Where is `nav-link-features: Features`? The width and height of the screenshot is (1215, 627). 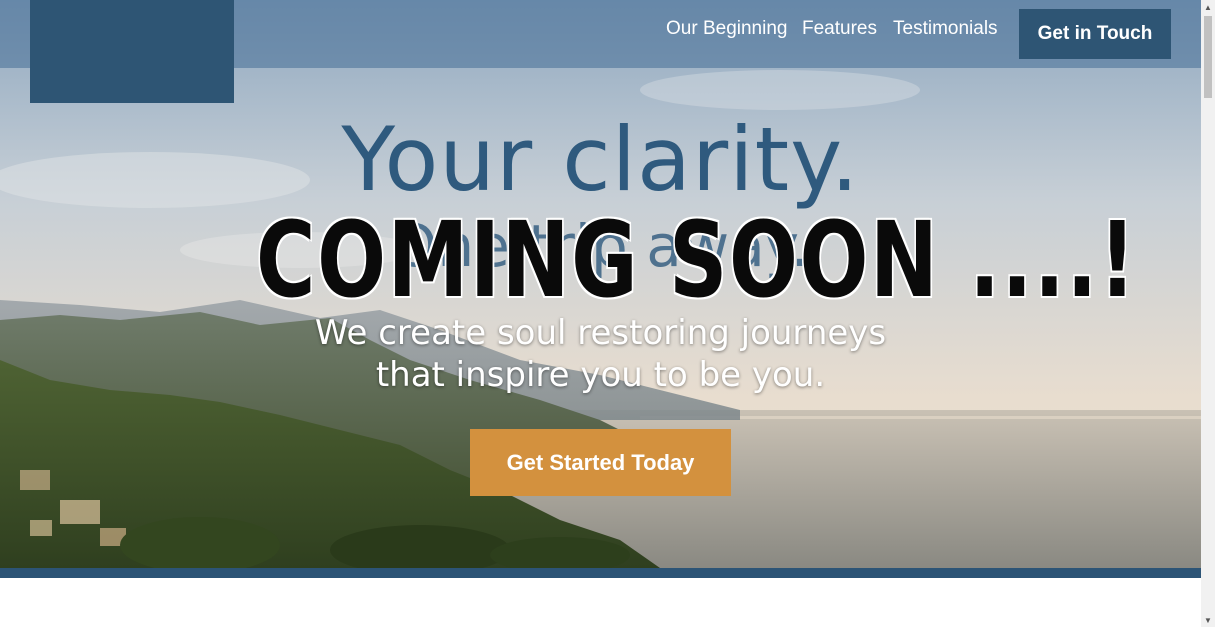 nav-link-features: Features is located at coordinates (839, 29).